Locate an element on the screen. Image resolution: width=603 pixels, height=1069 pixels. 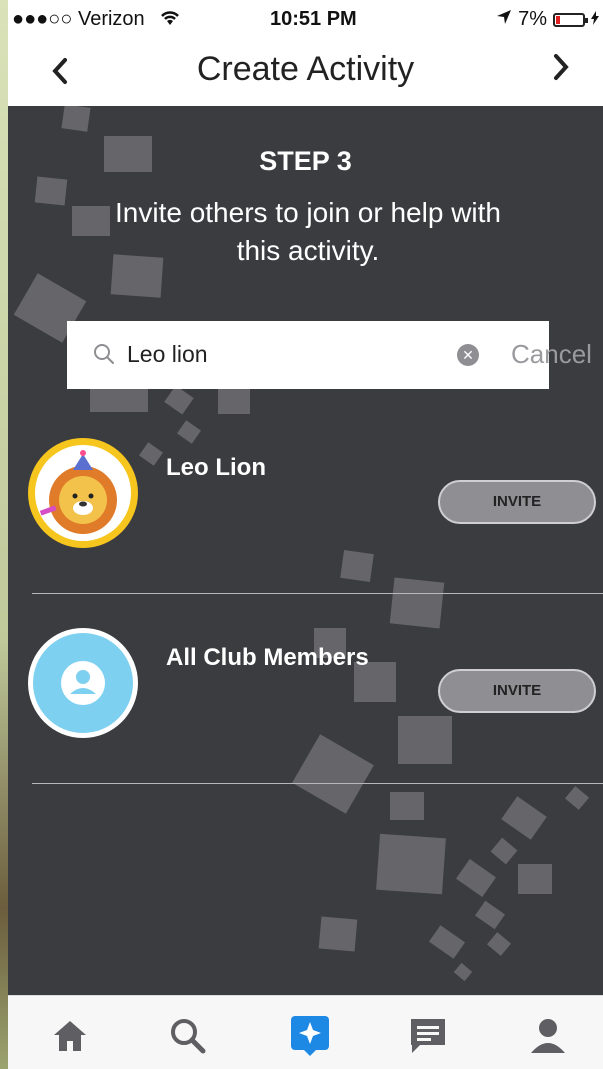
tab-home is located at coordinates (70, 1036).